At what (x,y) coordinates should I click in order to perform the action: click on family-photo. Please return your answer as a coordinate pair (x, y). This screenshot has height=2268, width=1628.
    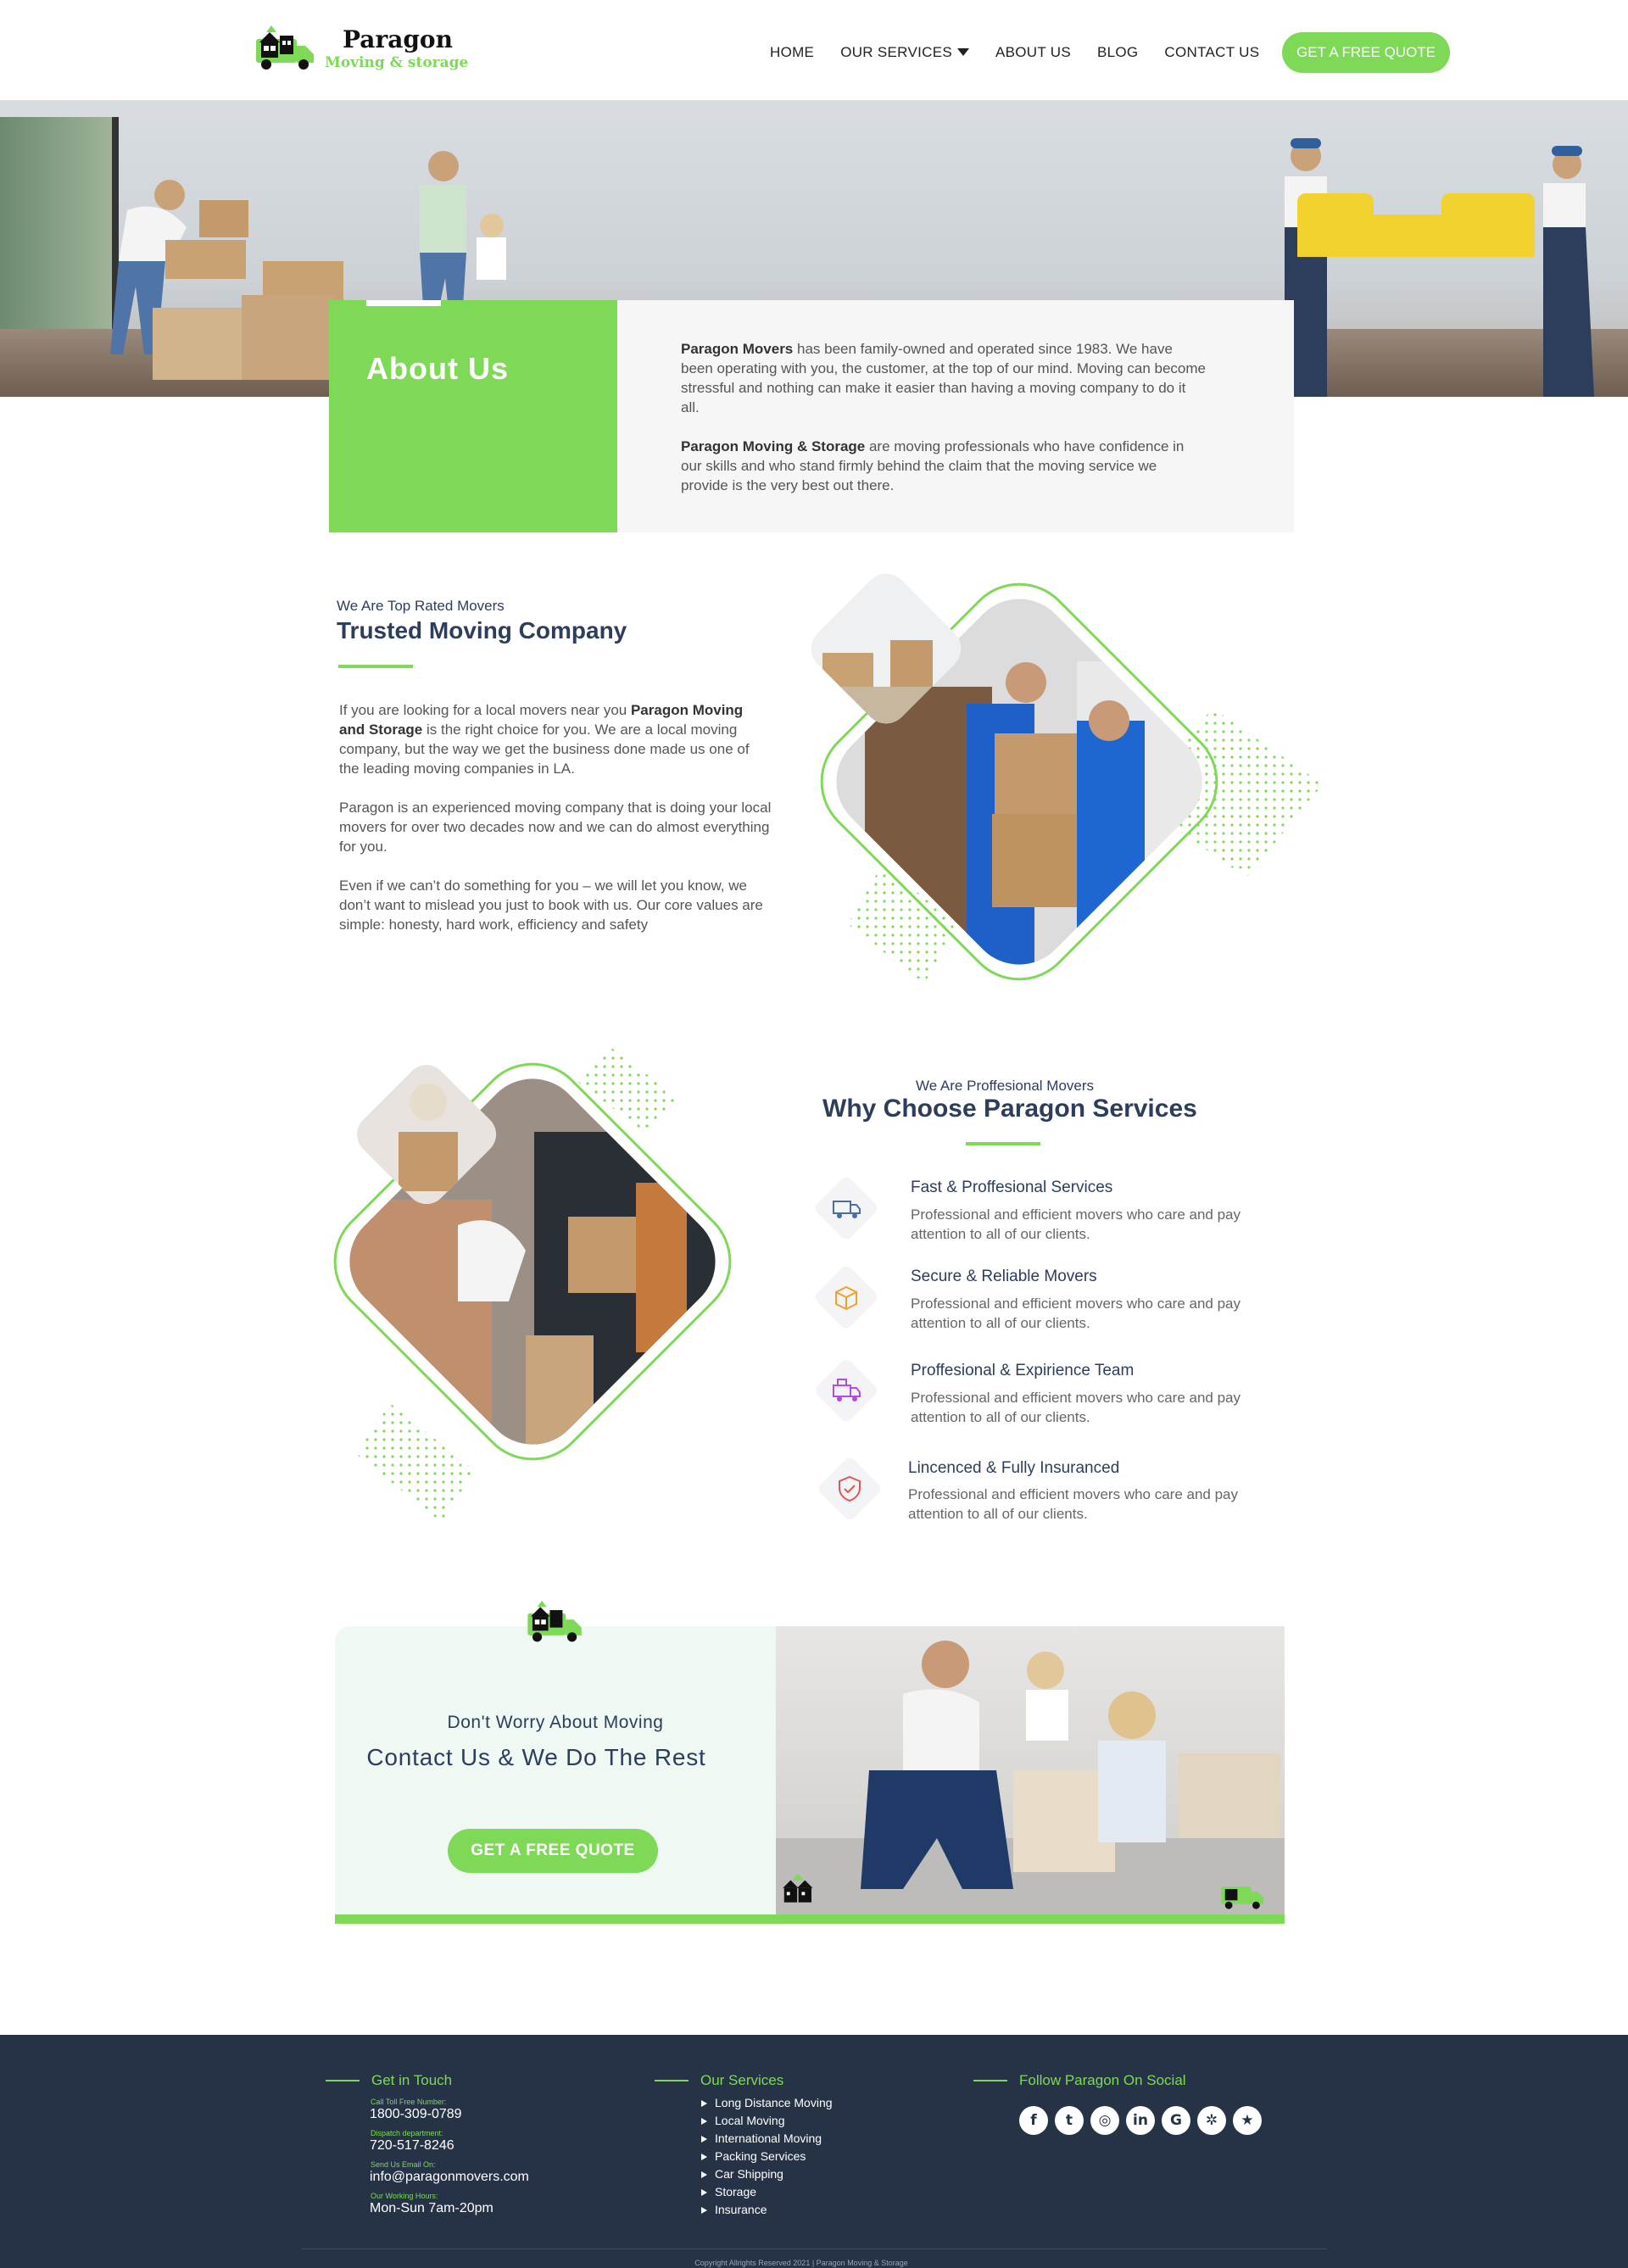
    Looking at the image, I should click on (1030, 1770).